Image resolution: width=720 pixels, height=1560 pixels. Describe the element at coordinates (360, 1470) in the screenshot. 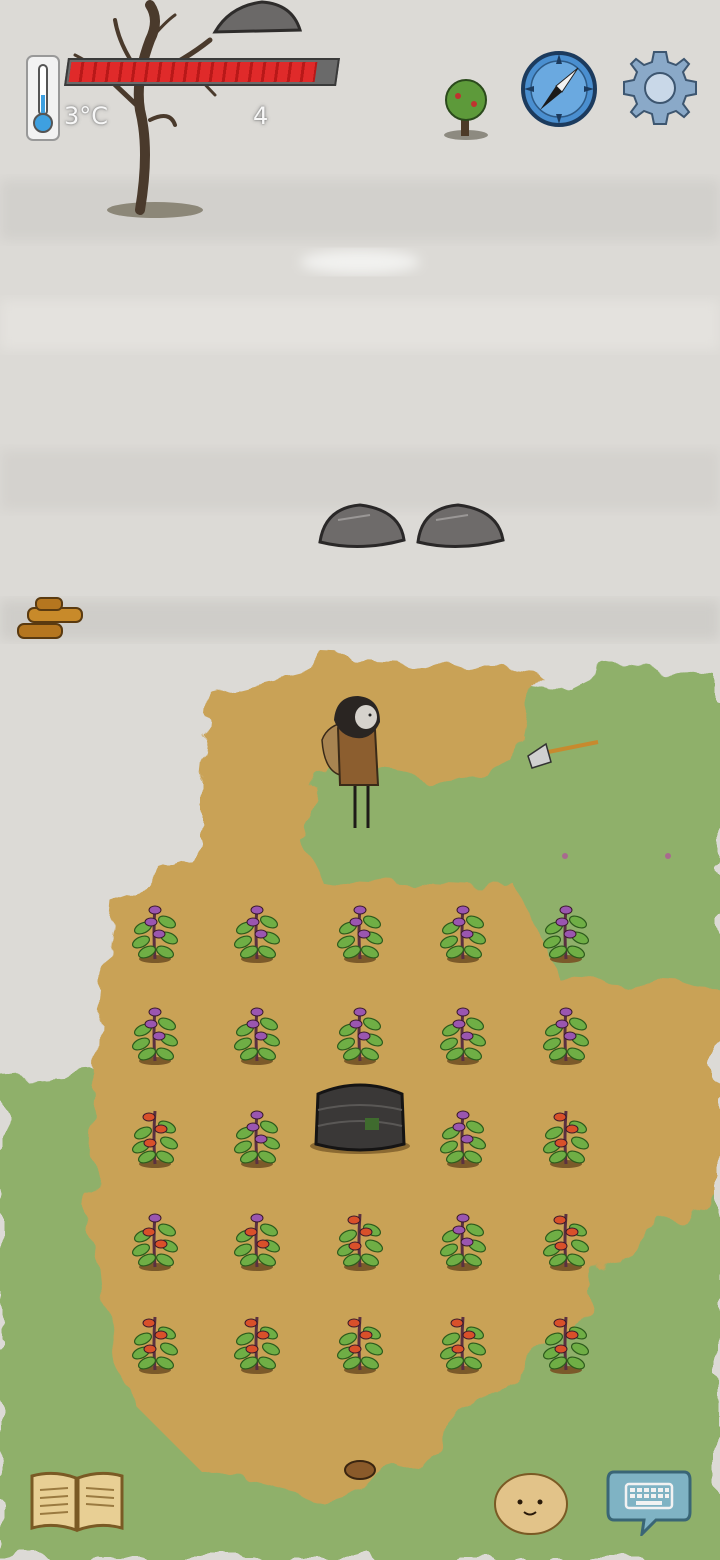

I see `basket` at that location.